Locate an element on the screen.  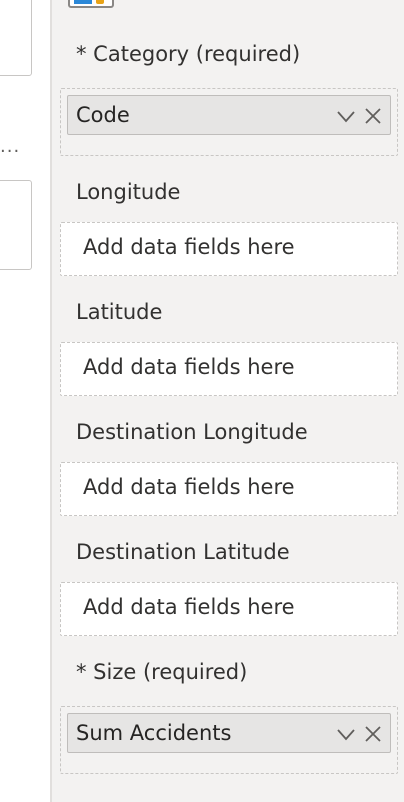
size-field-name: Sum Accidents is located at coordinates (154, 733).